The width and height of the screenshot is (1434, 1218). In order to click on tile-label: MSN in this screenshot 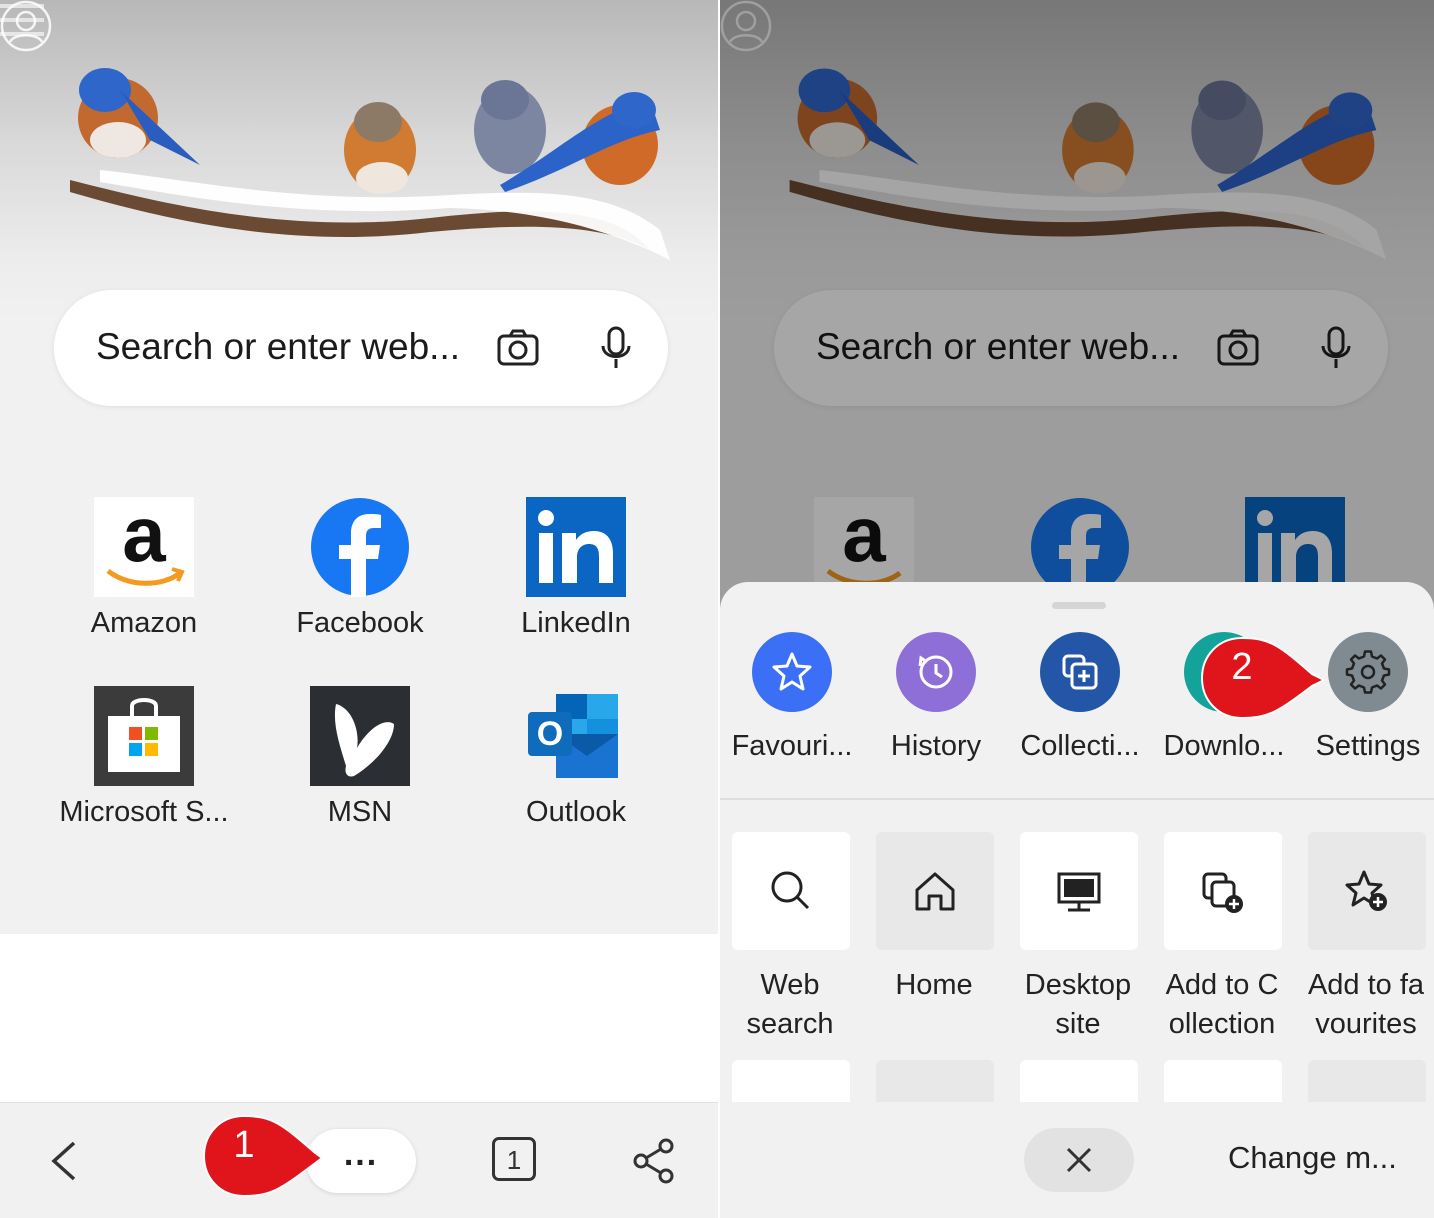, I will do `click(360, 812)`.